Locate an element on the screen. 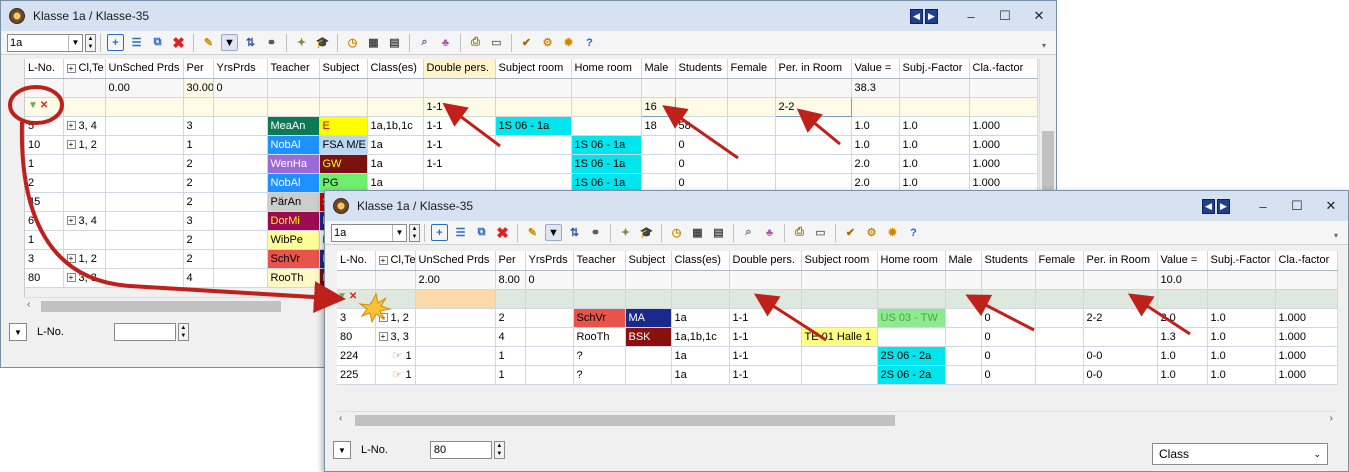  grid-cell: NobAl is located at coordinates (293, 183).